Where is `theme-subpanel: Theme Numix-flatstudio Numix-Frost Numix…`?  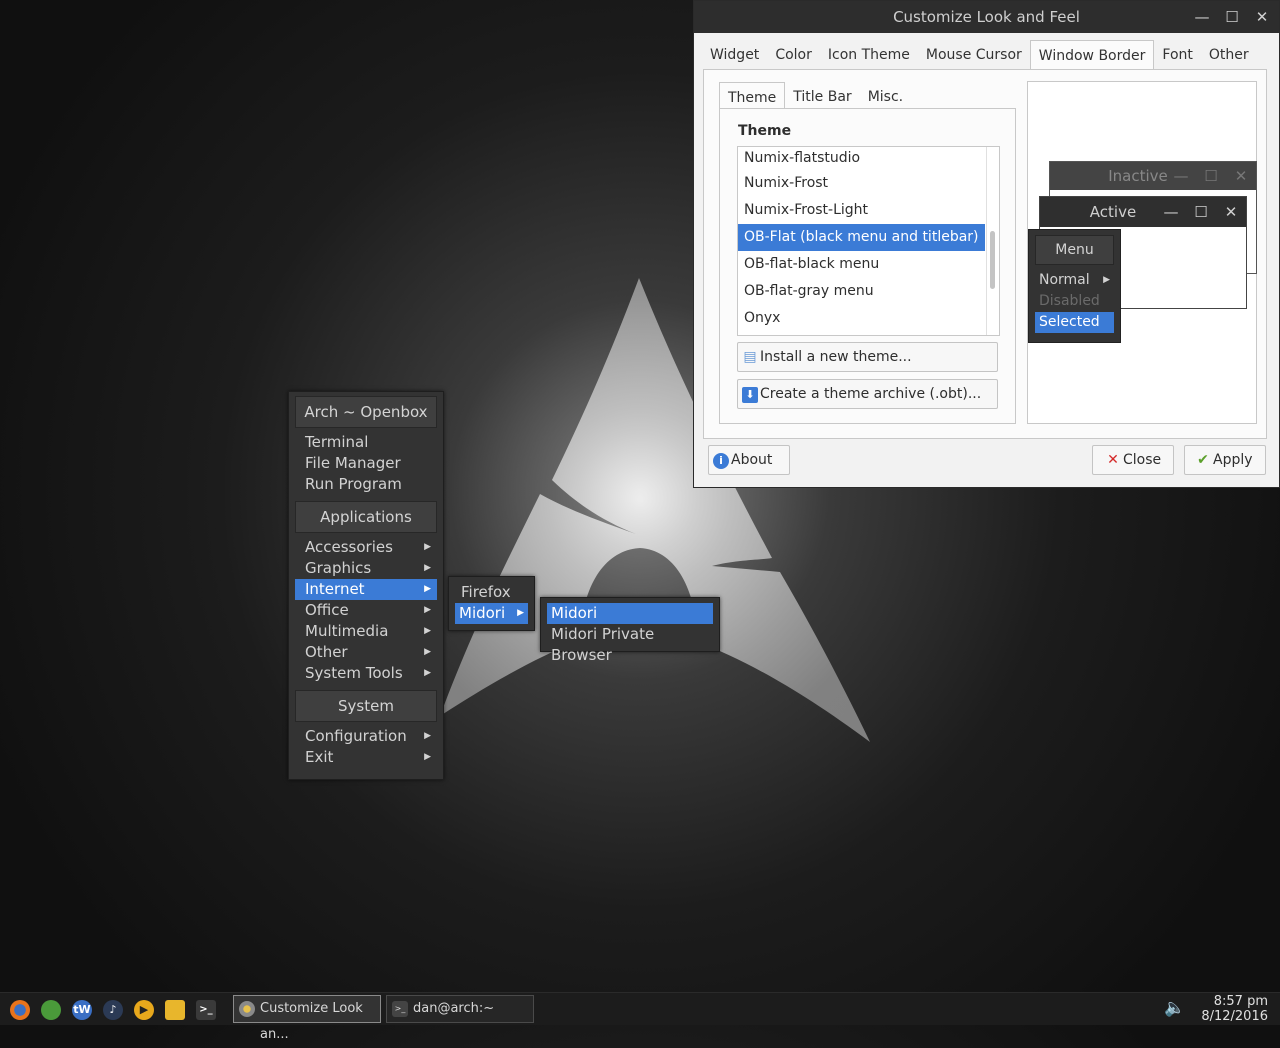
theme-subpanel: Theme Numix-flatstudio Numix-Frost Numix… is located at coordinates (867, 266).